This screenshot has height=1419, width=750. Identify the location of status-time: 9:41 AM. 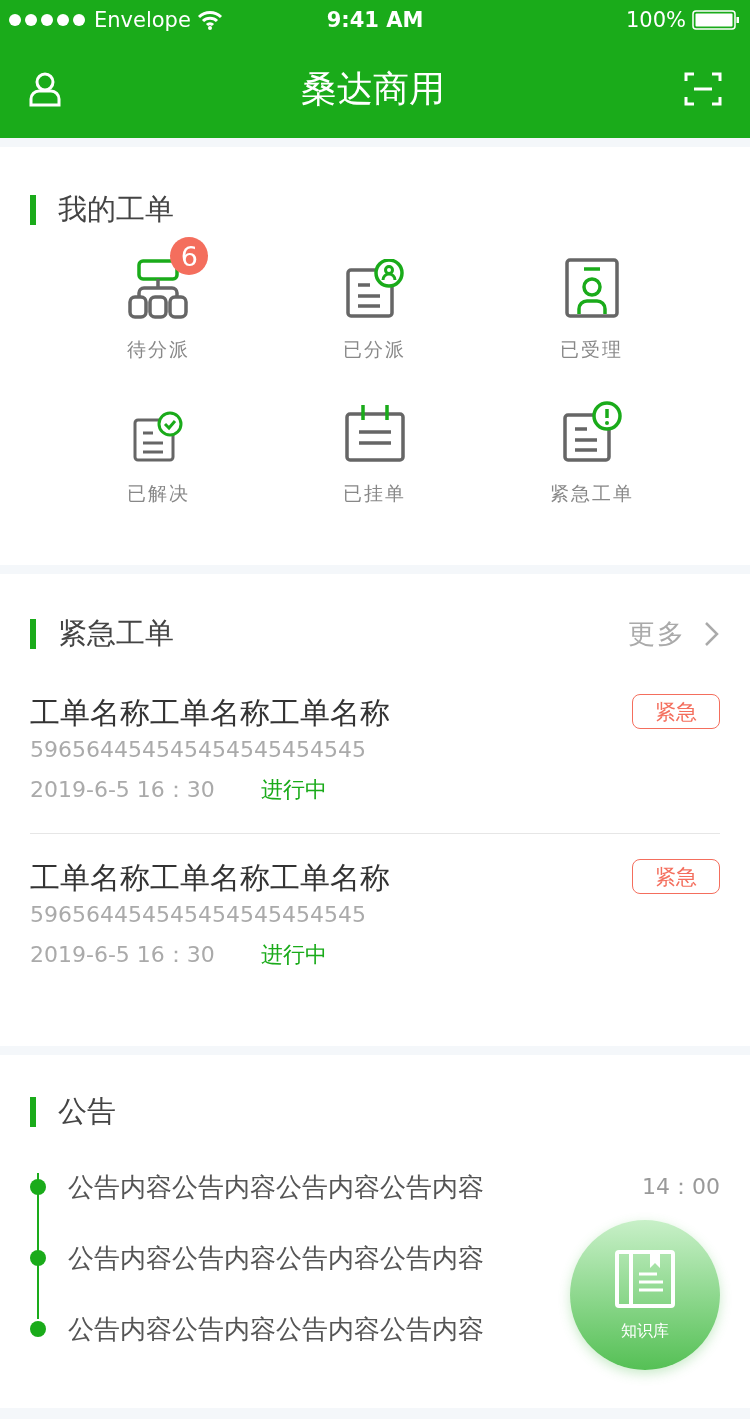
(375, 20).